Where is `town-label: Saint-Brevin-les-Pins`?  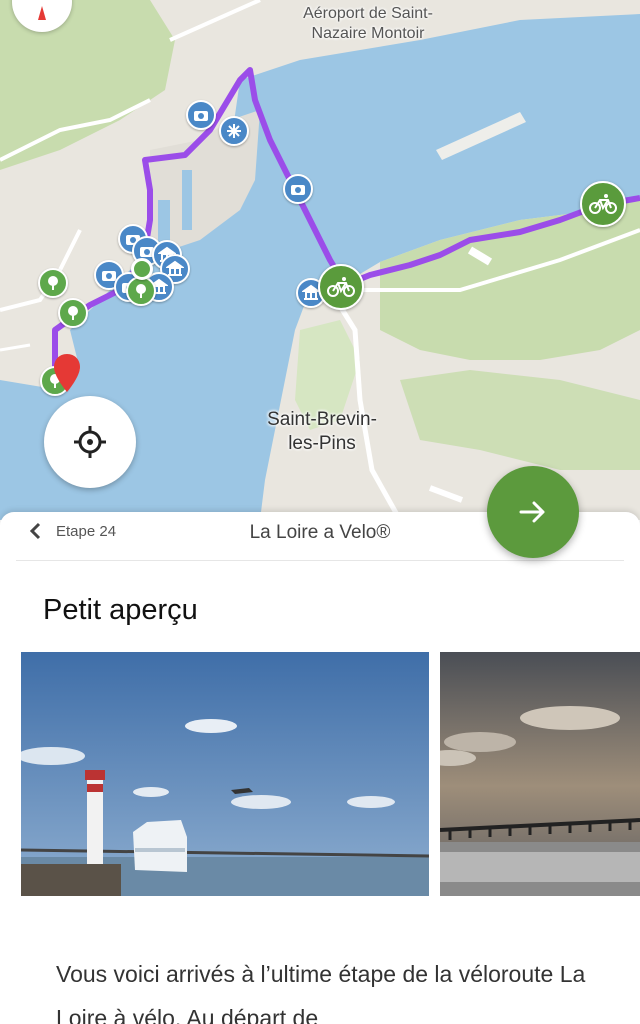
town-label: Saint-Brevin-les-Pins is located at coordinates (322, 431).